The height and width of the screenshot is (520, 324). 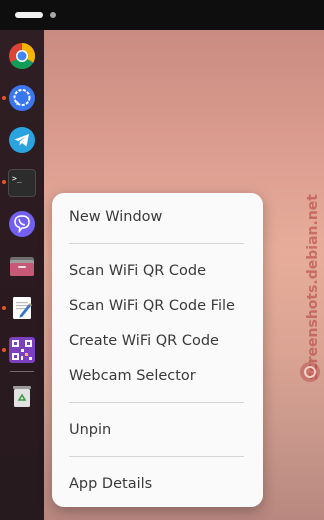 I want to click on terminal-icon: >_, so click(x=22, y=183).